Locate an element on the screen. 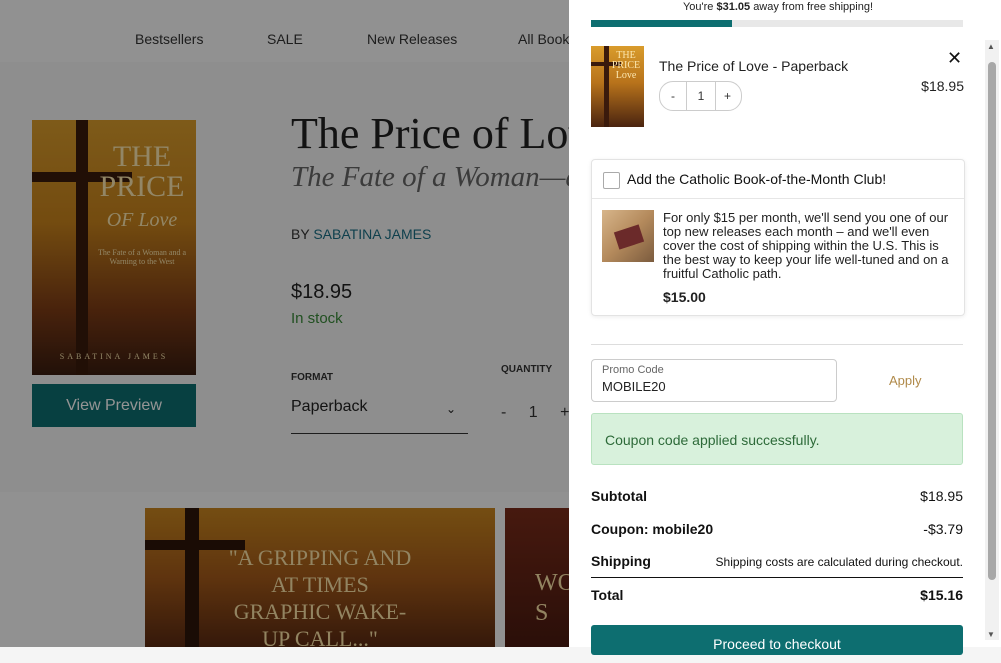 This screenshot has height=663, width=1001. proceed-to-checkout-button: Proceed to checkout is located at coordinates (777, 640).